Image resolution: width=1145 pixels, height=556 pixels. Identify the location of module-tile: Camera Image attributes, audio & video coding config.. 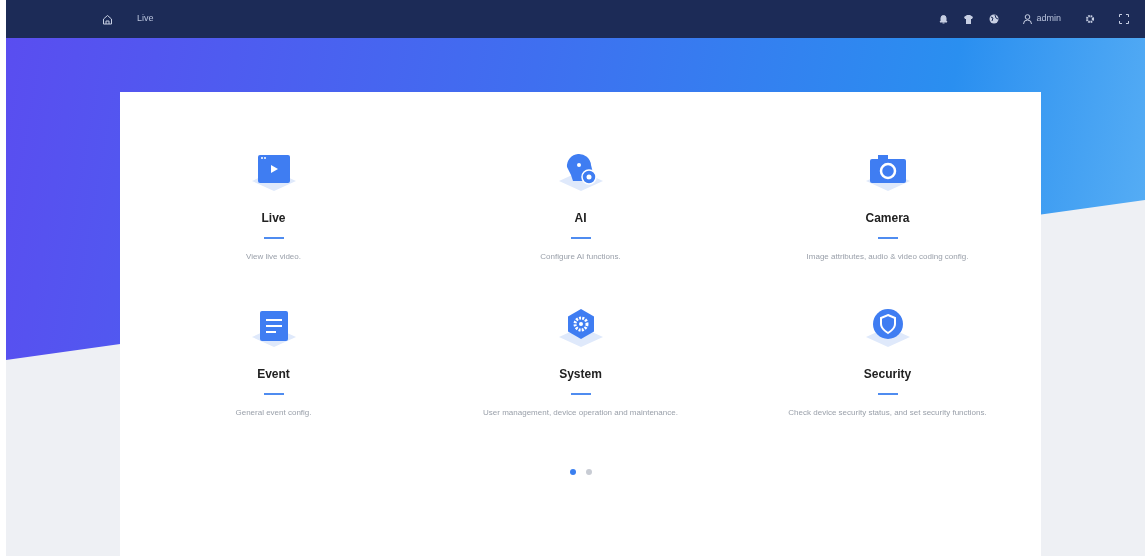
(887, 205).